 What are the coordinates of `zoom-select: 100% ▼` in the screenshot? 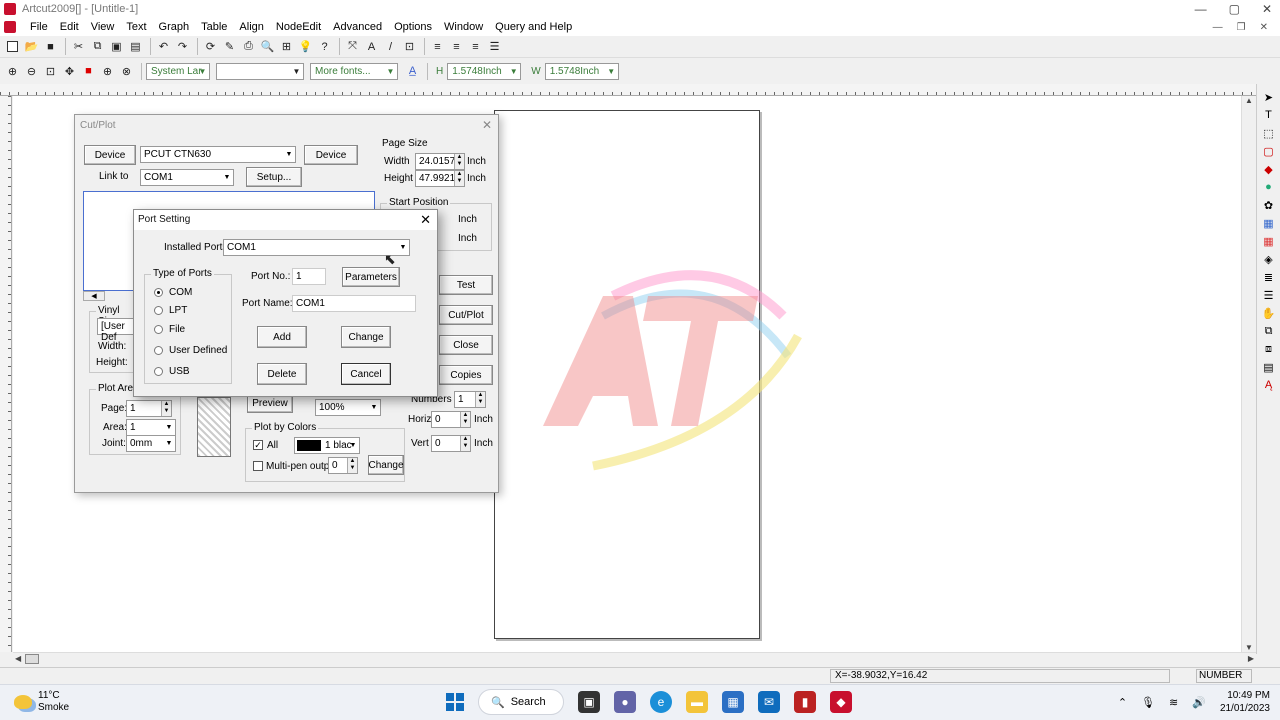 It's located at (348, 407).